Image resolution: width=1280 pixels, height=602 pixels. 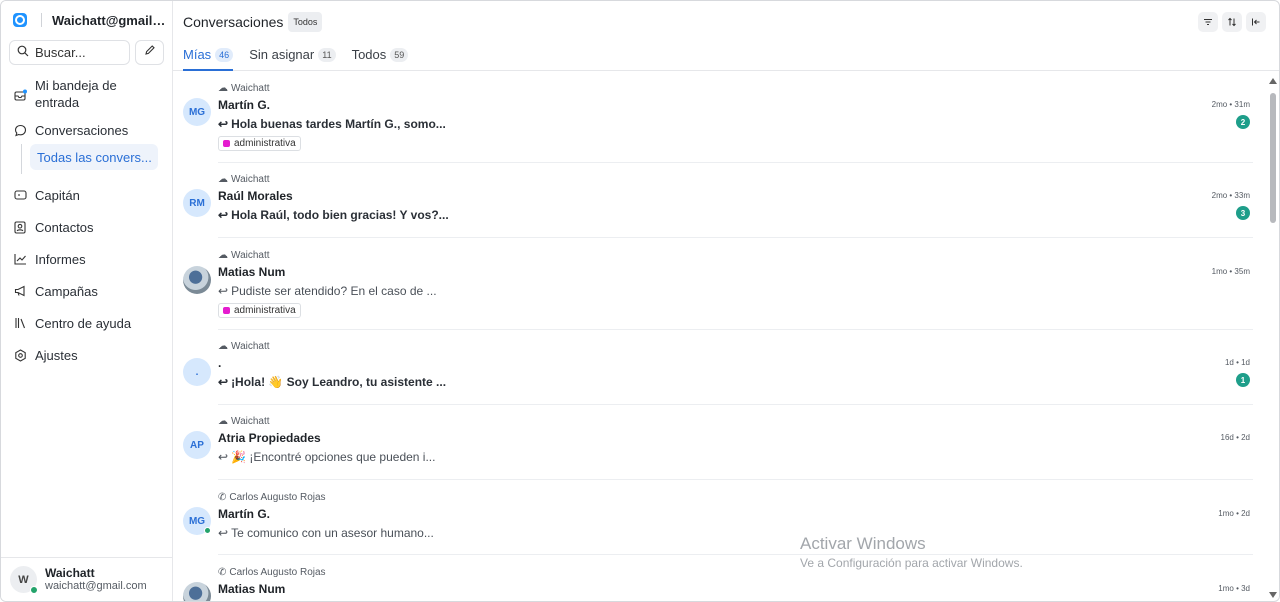 What do you see at coordinates (86, 355) in the screenshot?
I see `sidebar-item-settings: Ajustes` at bounding box center [86, 355].